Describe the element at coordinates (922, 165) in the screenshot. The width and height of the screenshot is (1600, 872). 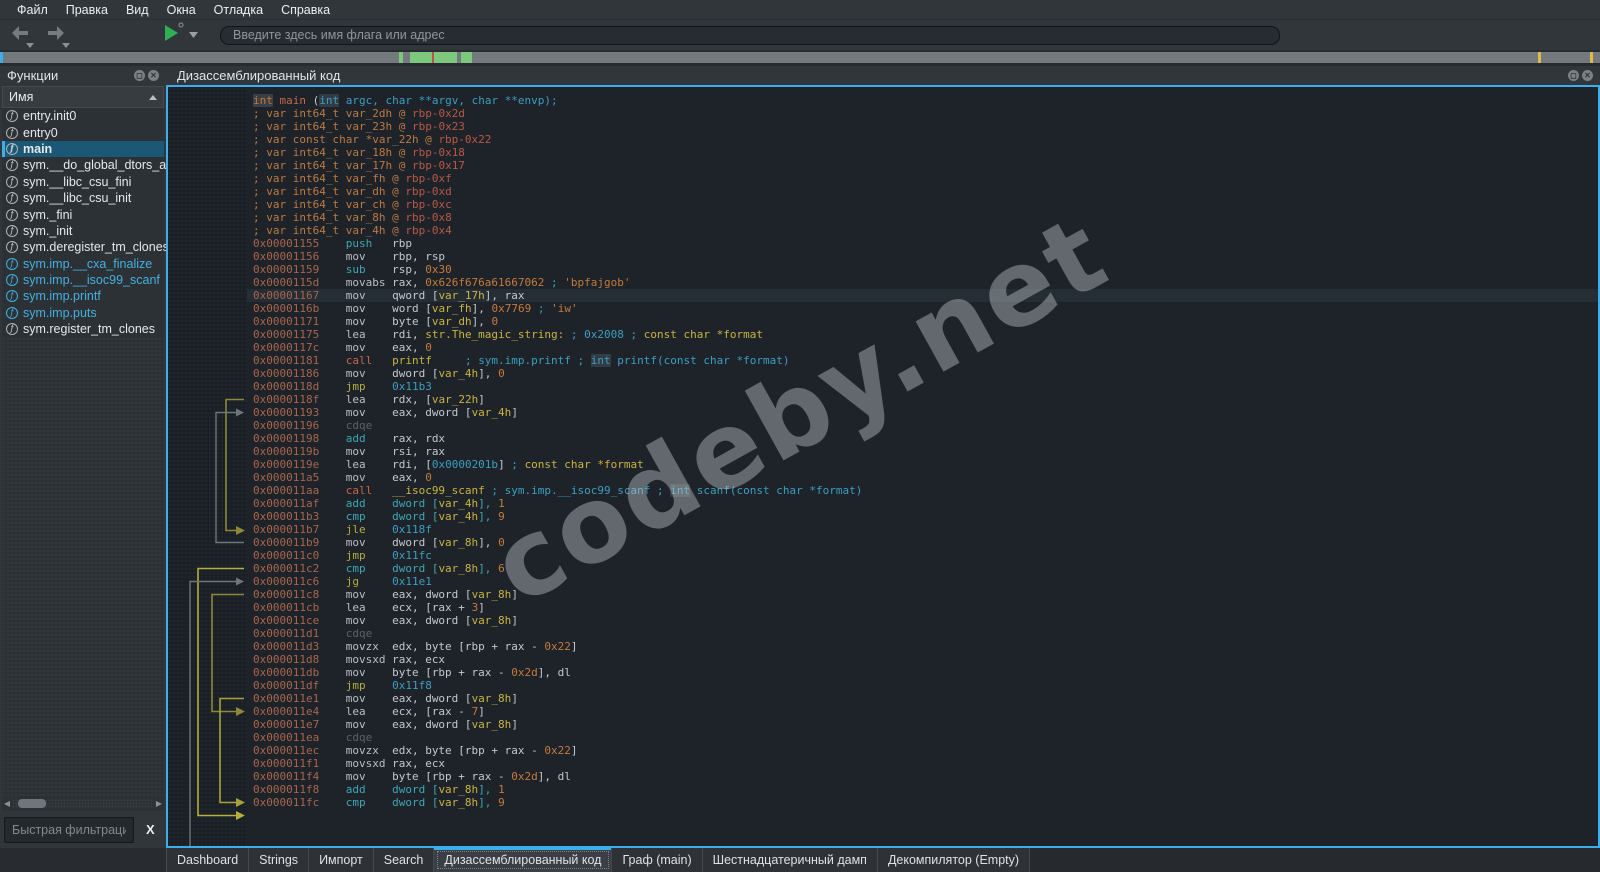
I see `asm-line: ; var int64_t var_17h @ rbp-0x17` at that location.